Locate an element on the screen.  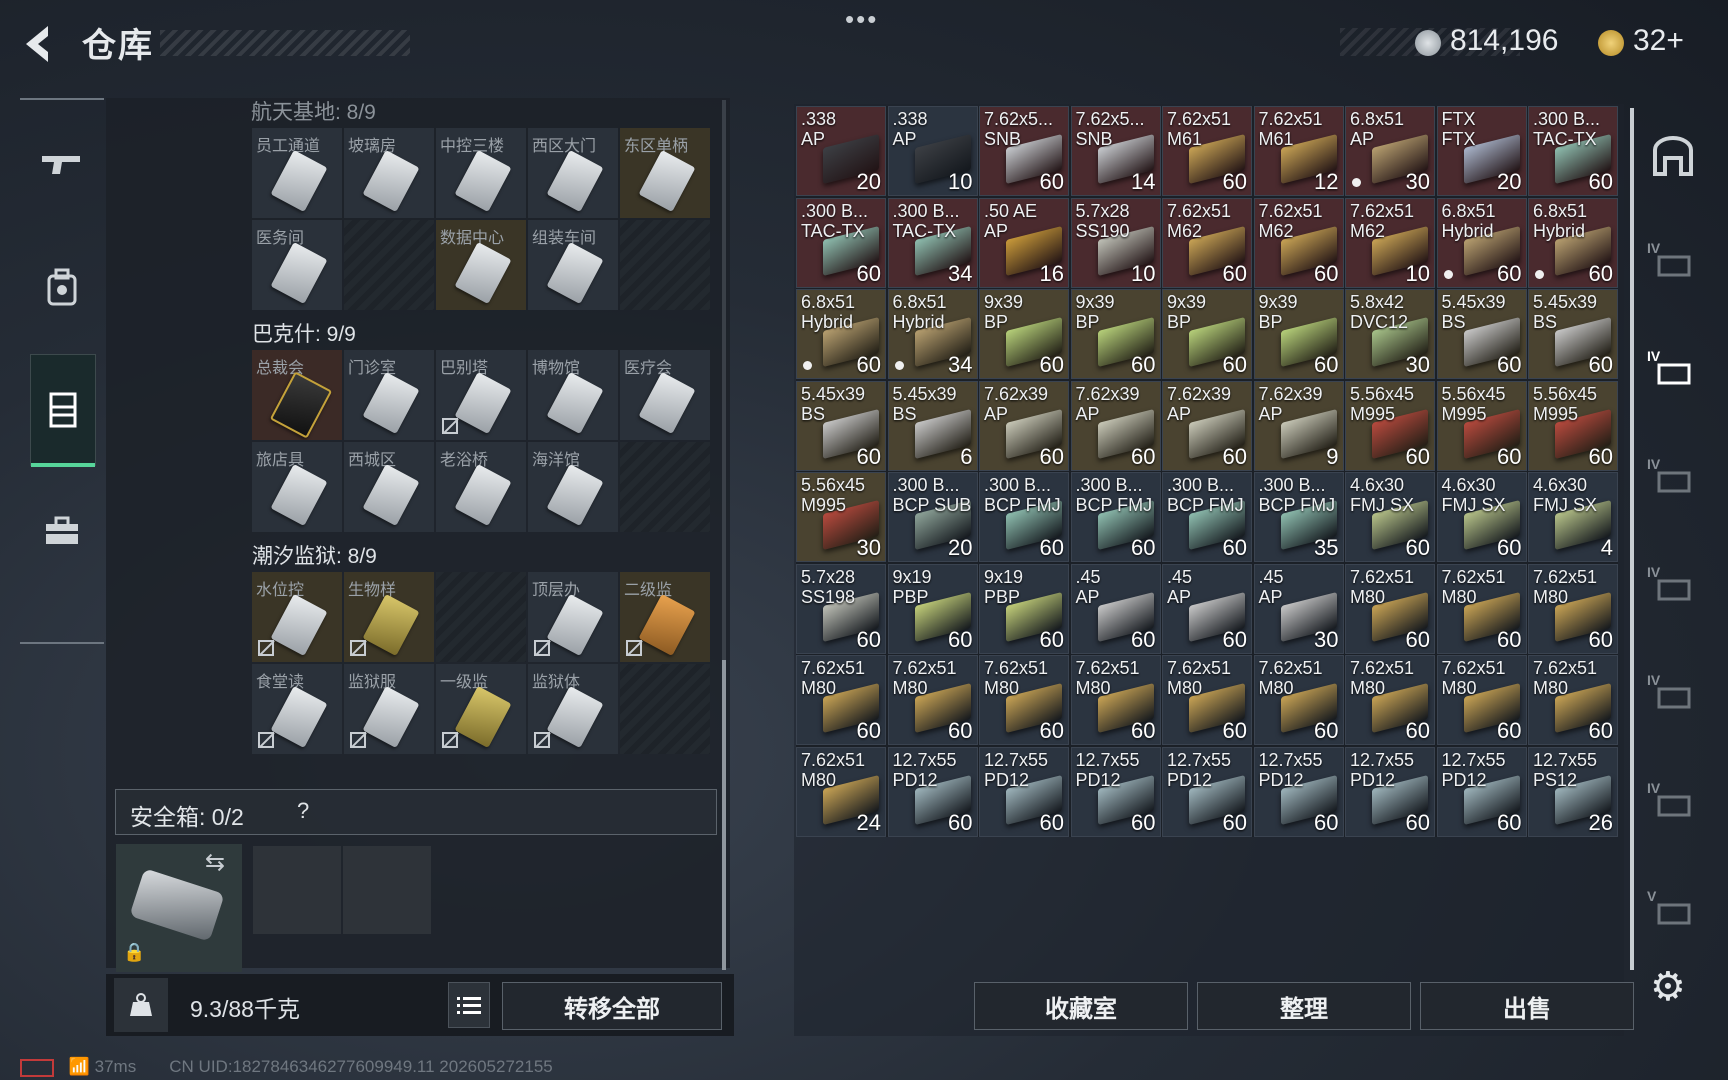
keycard-slot: 博物馆 is located at coordinates (573, 395).